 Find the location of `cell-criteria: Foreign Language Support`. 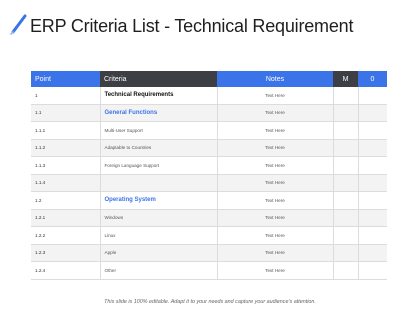

cell-criteria: Foreign Language Support is located at coordinates (158, 165).